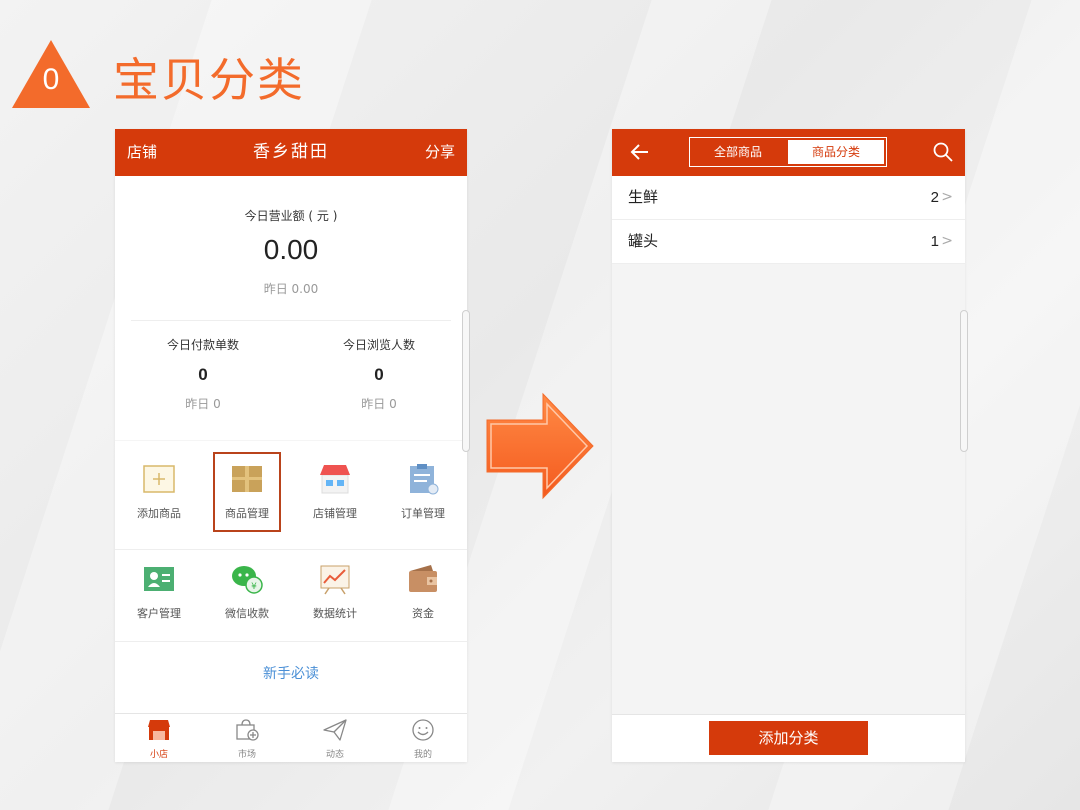 Image resolution: width=1080 pixels, height=810 pixels. Describe the element at coordinates (422, 755) in the screenshot. I see `tab-label: 我的` at that location.